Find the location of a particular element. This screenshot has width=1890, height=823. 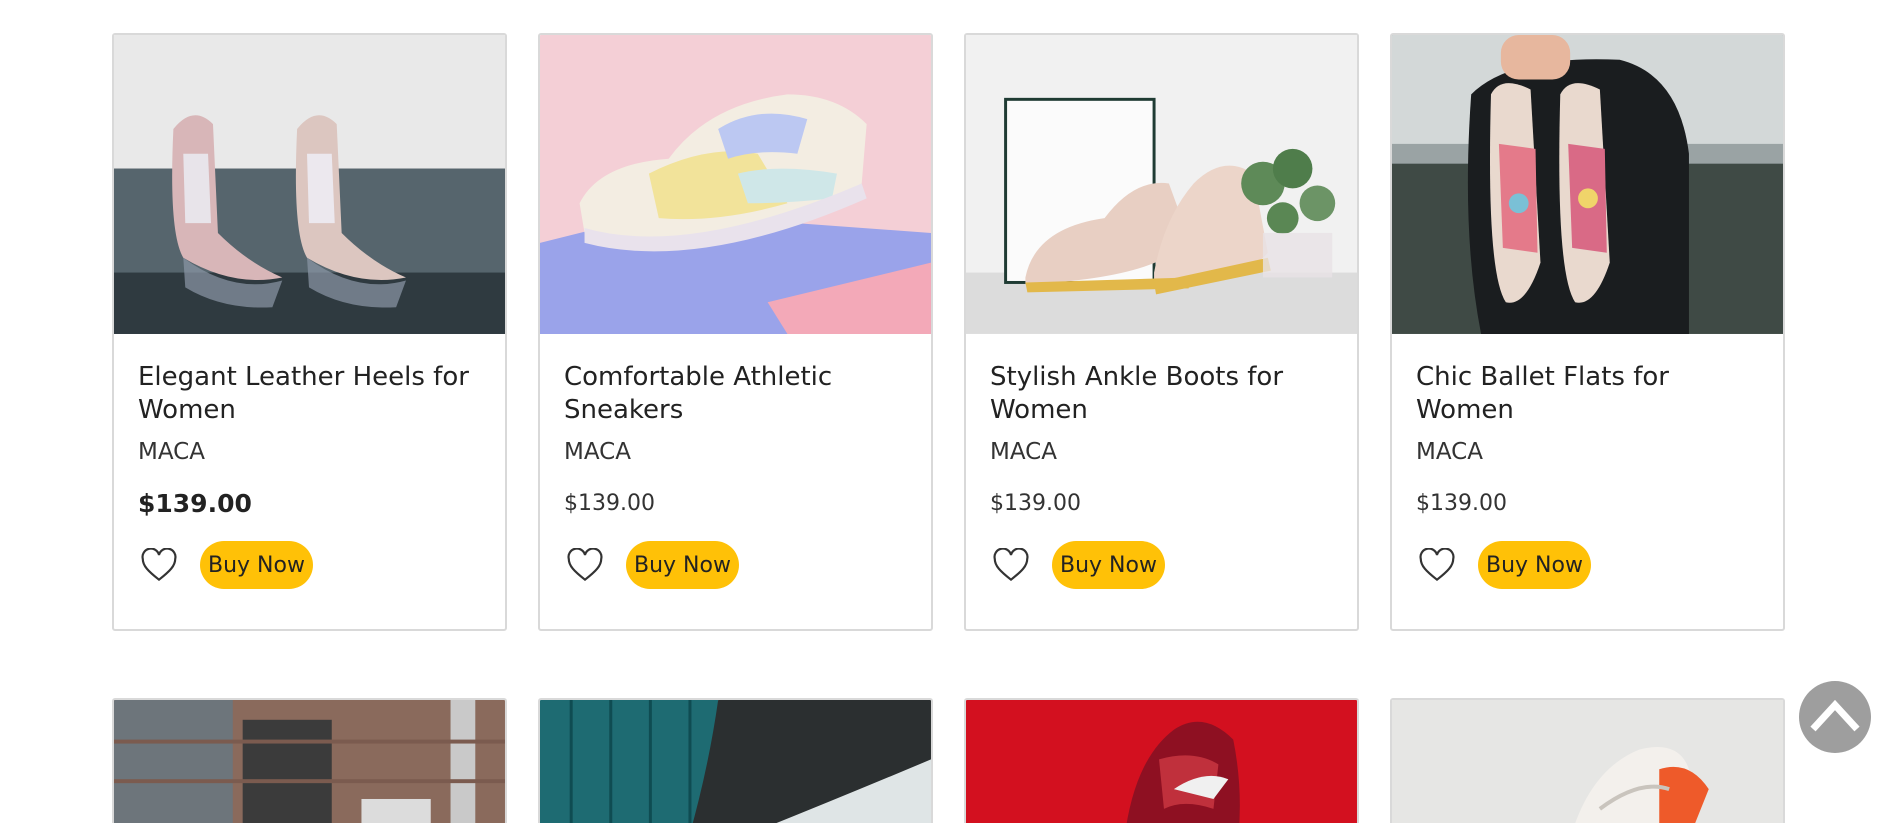

product-image-white-orange-sneaker is located at coordinates (1587, 761).